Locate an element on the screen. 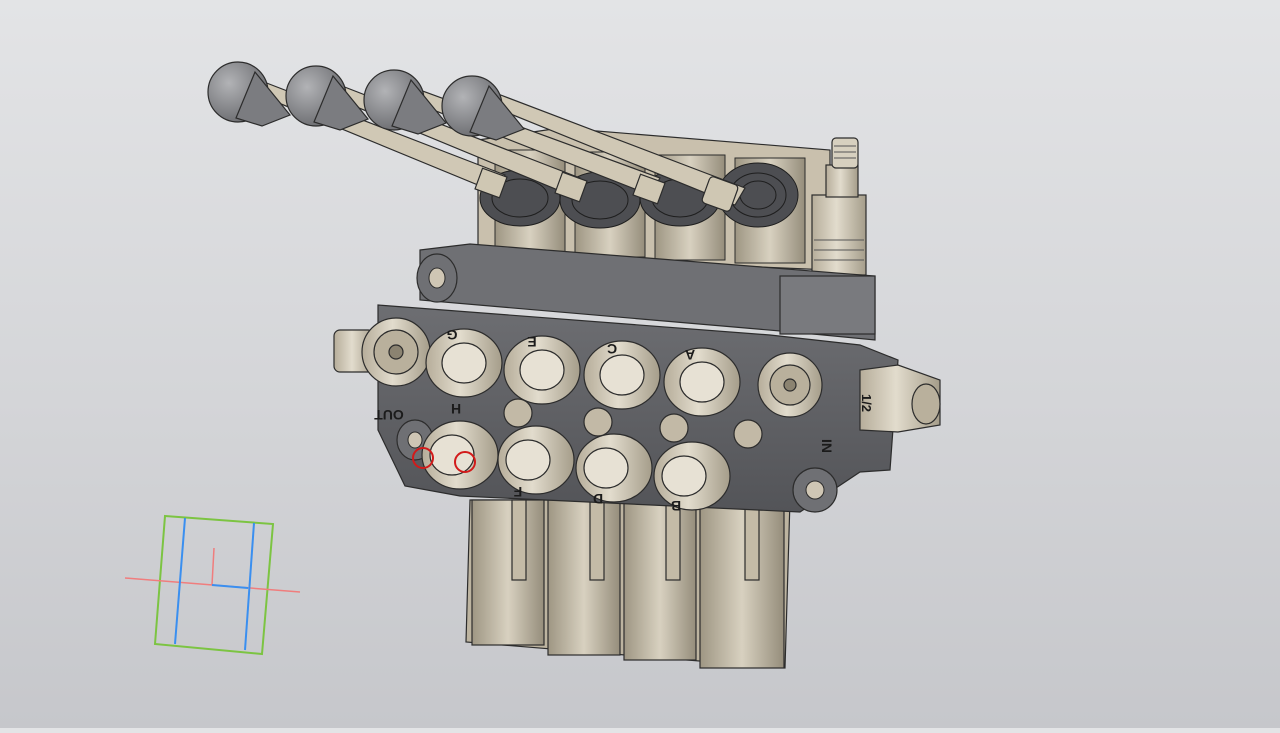 The image size is (1280, 733). triad-y-axis-a is located at coordinates (180, 581).